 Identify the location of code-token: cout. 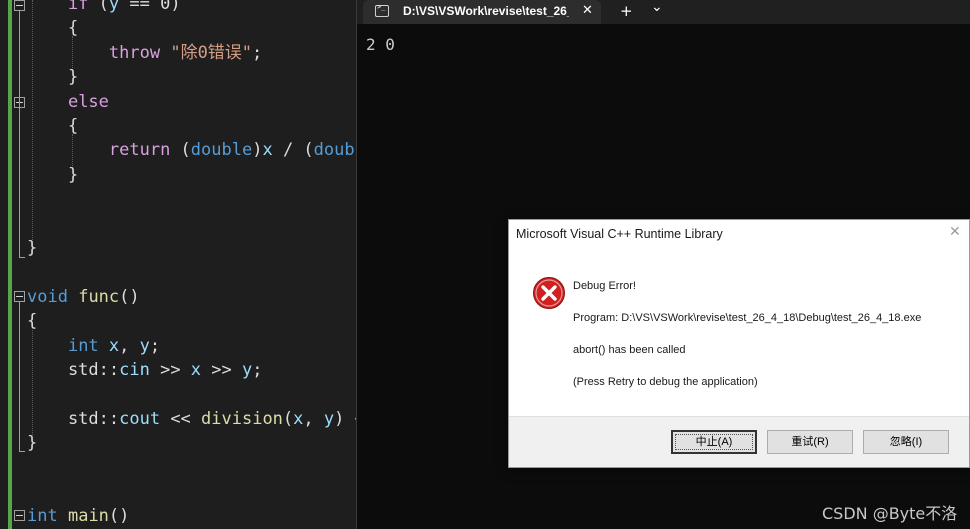
(140, 418).